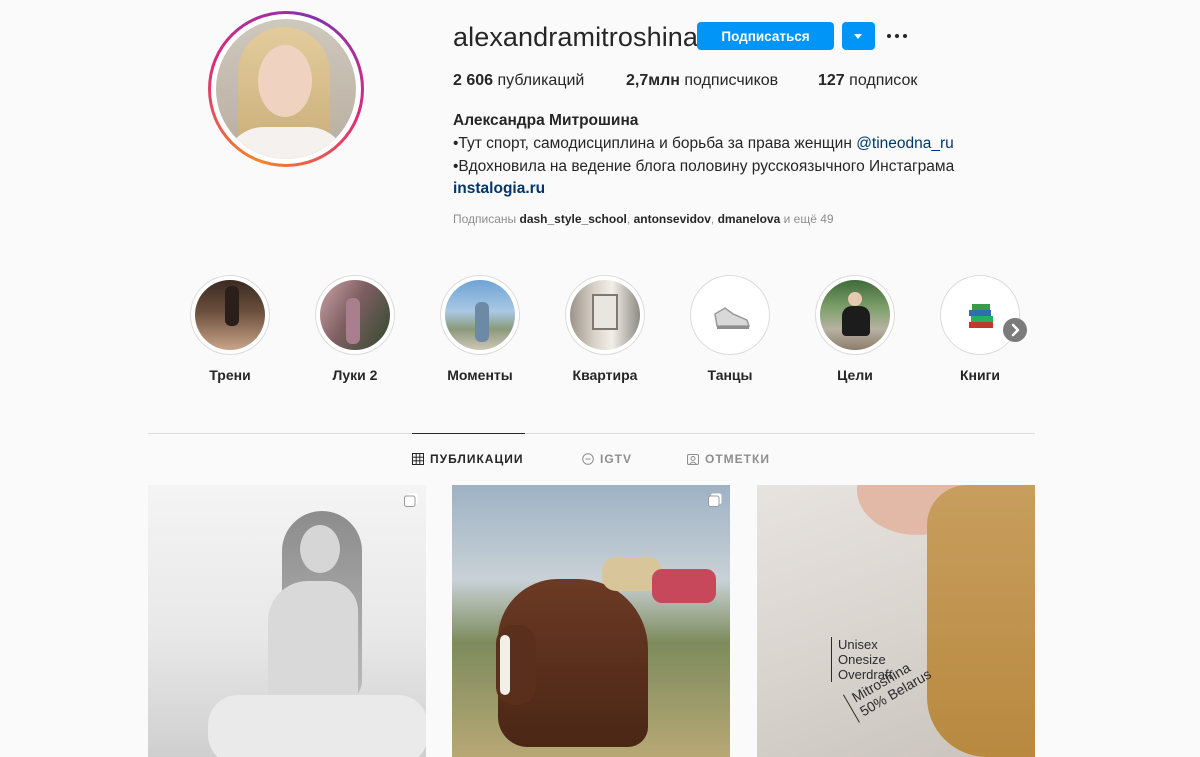 Image resolution: width=1200 pixels, height=757 pixels. What do you see at coordinates (418, 459) in the screenshot?
I see `grid-icon` at bounding box center [418, 459].